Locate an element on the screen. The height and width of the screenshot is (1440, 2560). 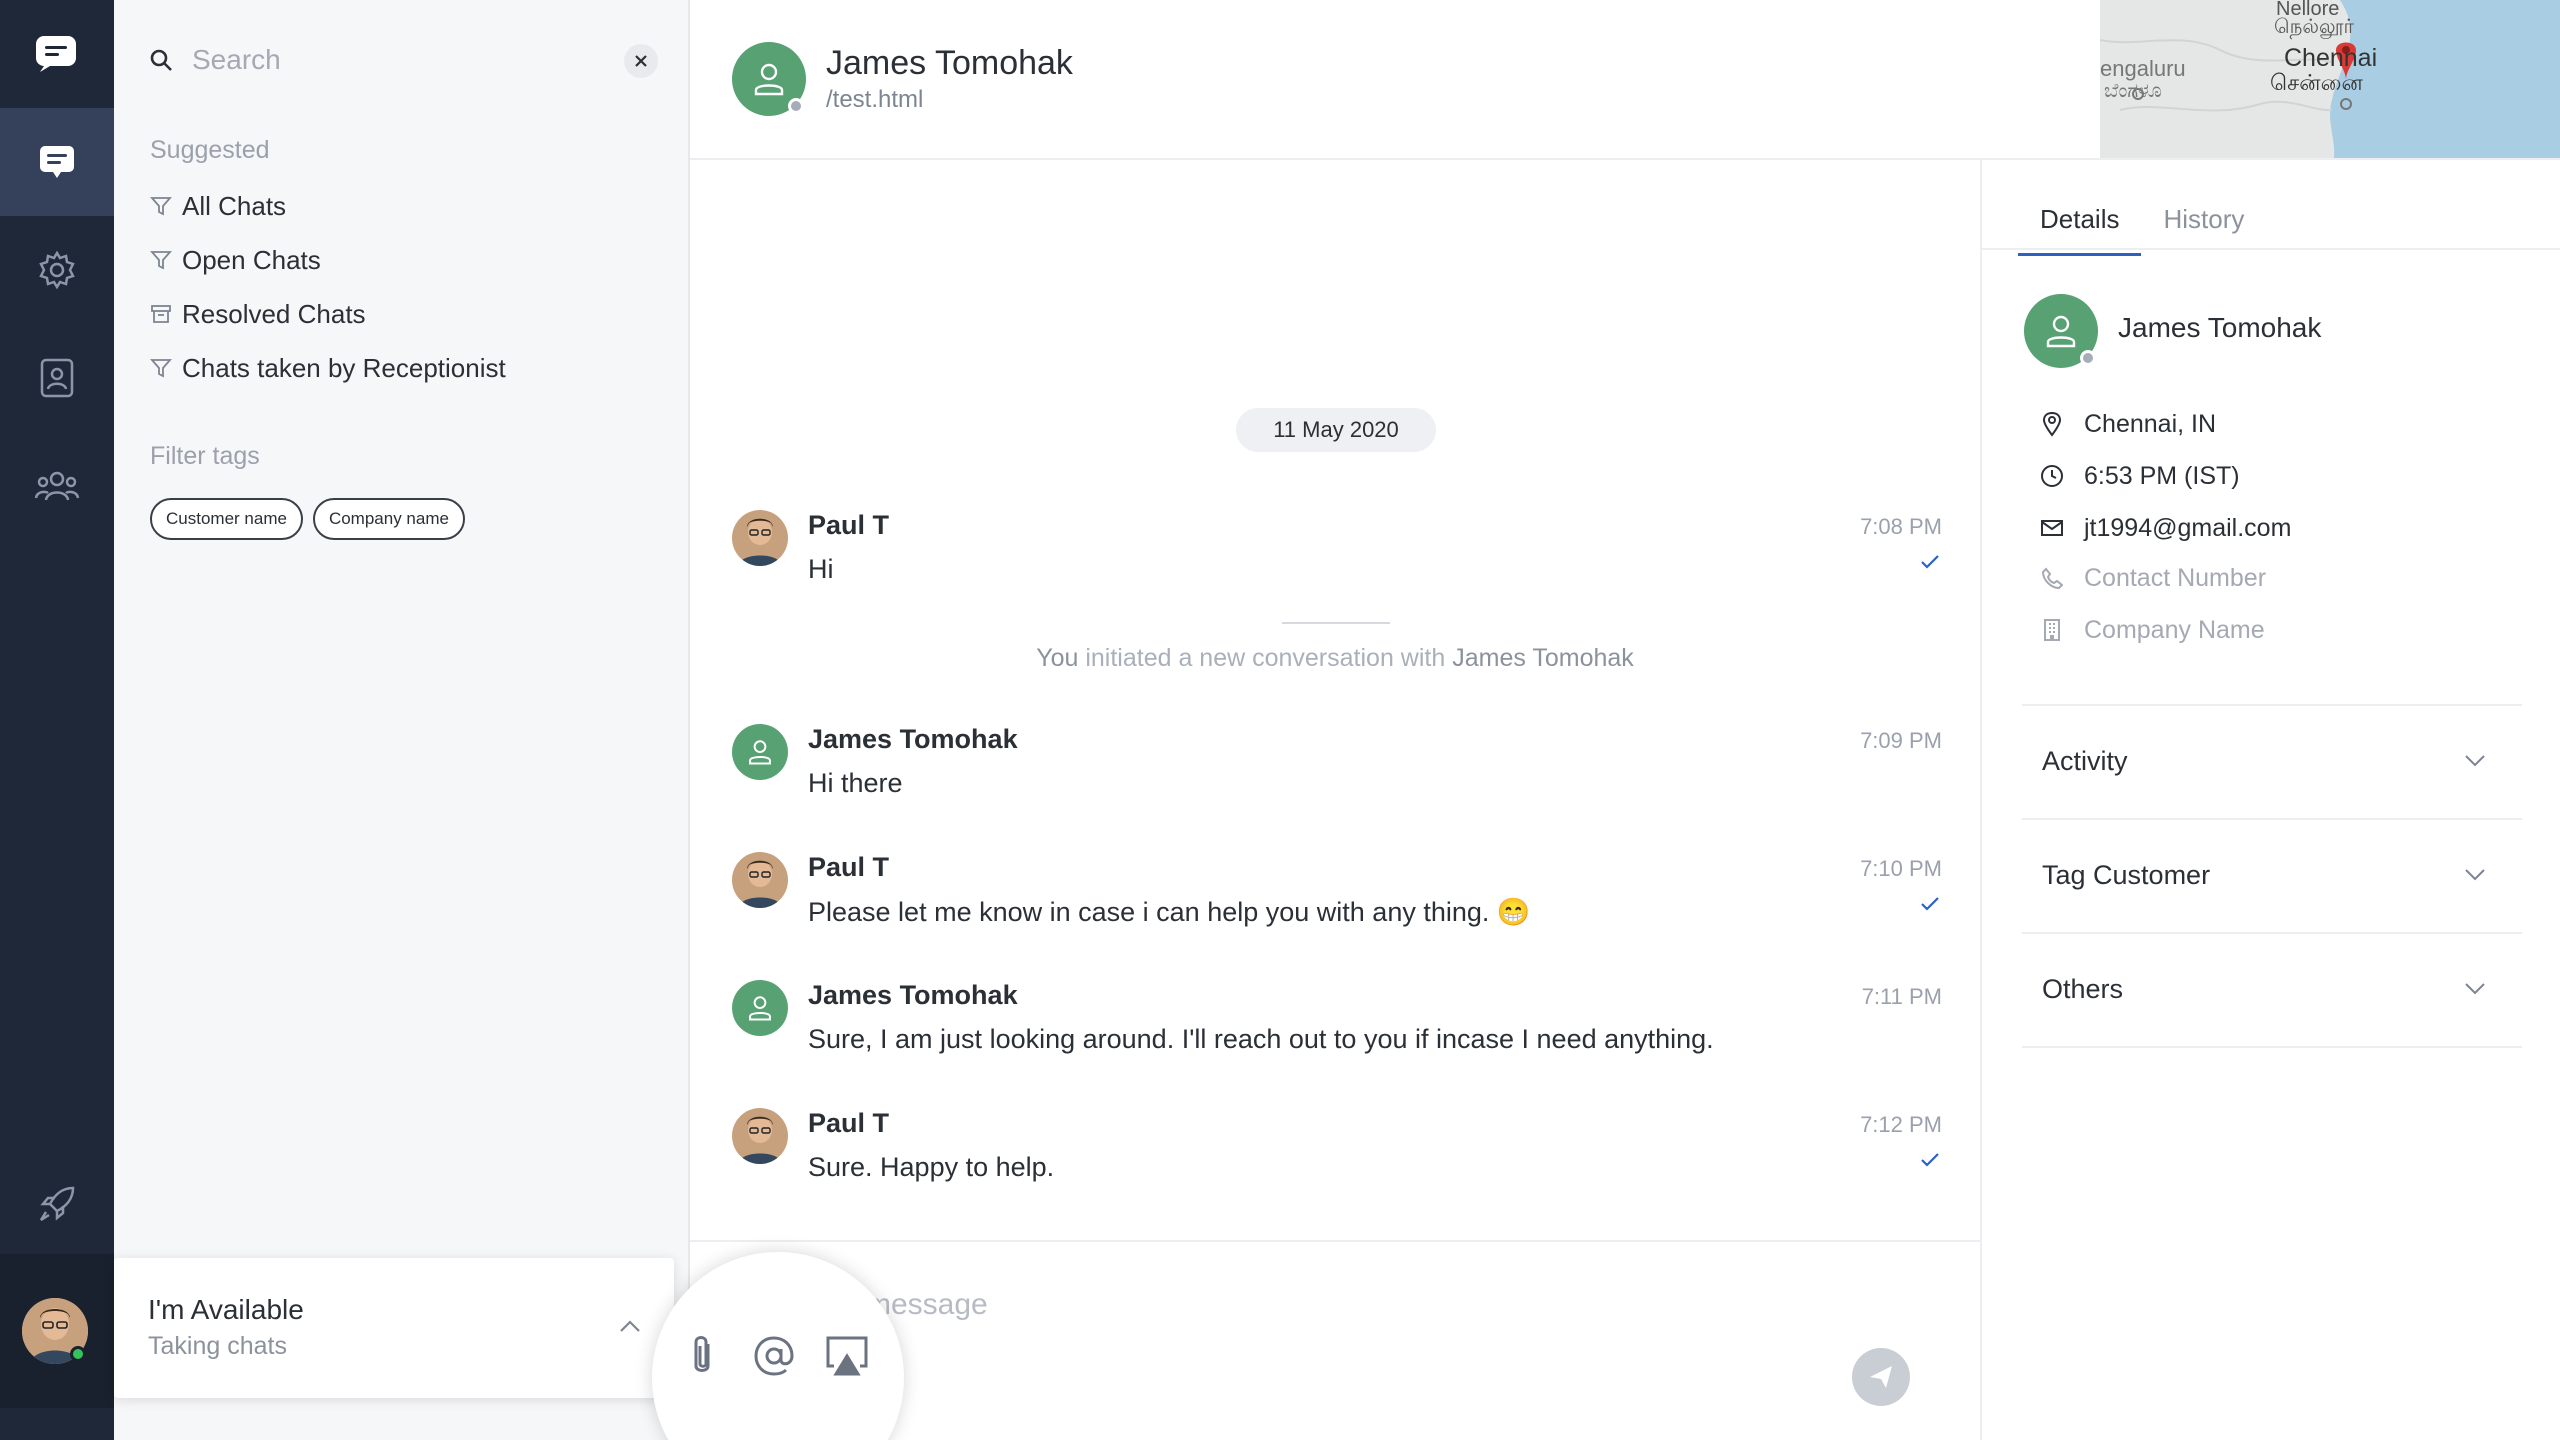
system-note-text: initiated a new conversation with is located at coordinates (1265, 658).